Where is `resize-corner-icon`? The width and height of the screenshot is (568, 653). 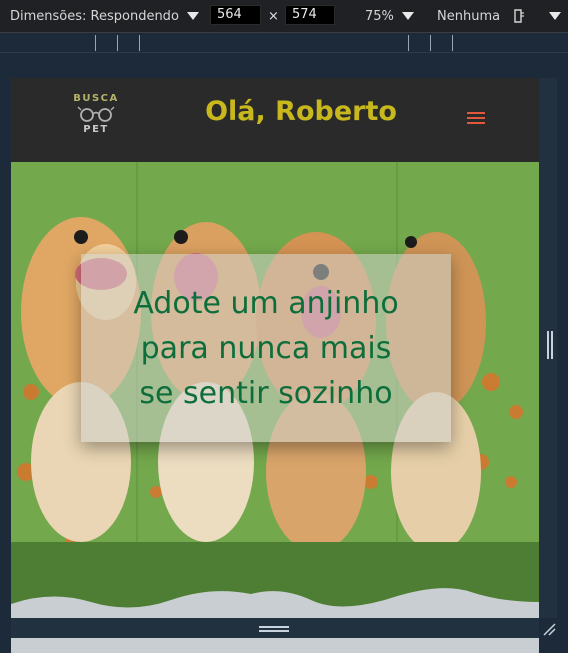 resize-corner-icon is located at coordinates (549, 629).